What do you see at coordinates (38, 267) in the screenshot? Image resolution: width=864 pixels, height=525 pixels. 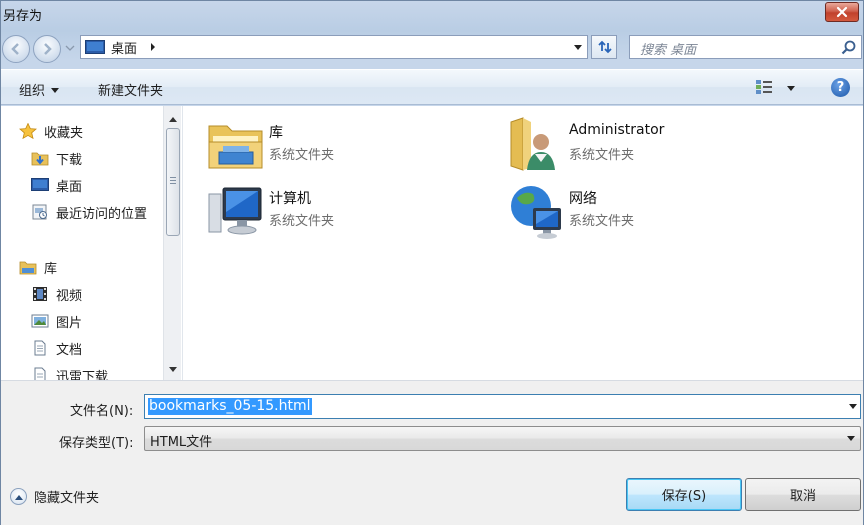 I see `sidebar-item-libraries: 库` at bounding box center [38, 267].